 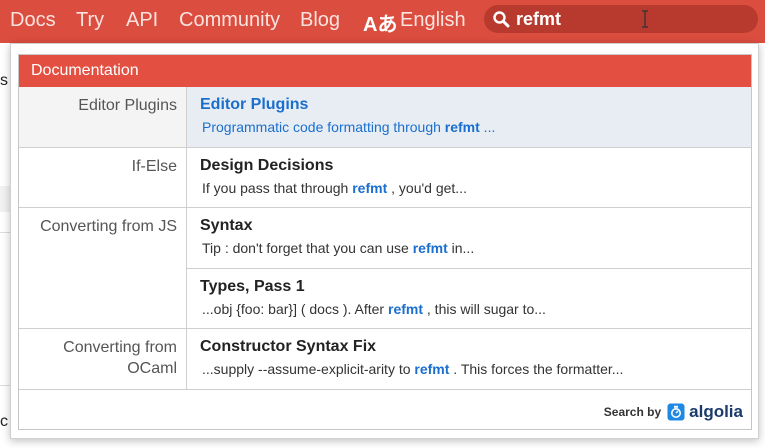 What do you see at coordinates (226, 225) in the screenshot?
I see `result-title: Syntax` at bounding box center [226, 225].